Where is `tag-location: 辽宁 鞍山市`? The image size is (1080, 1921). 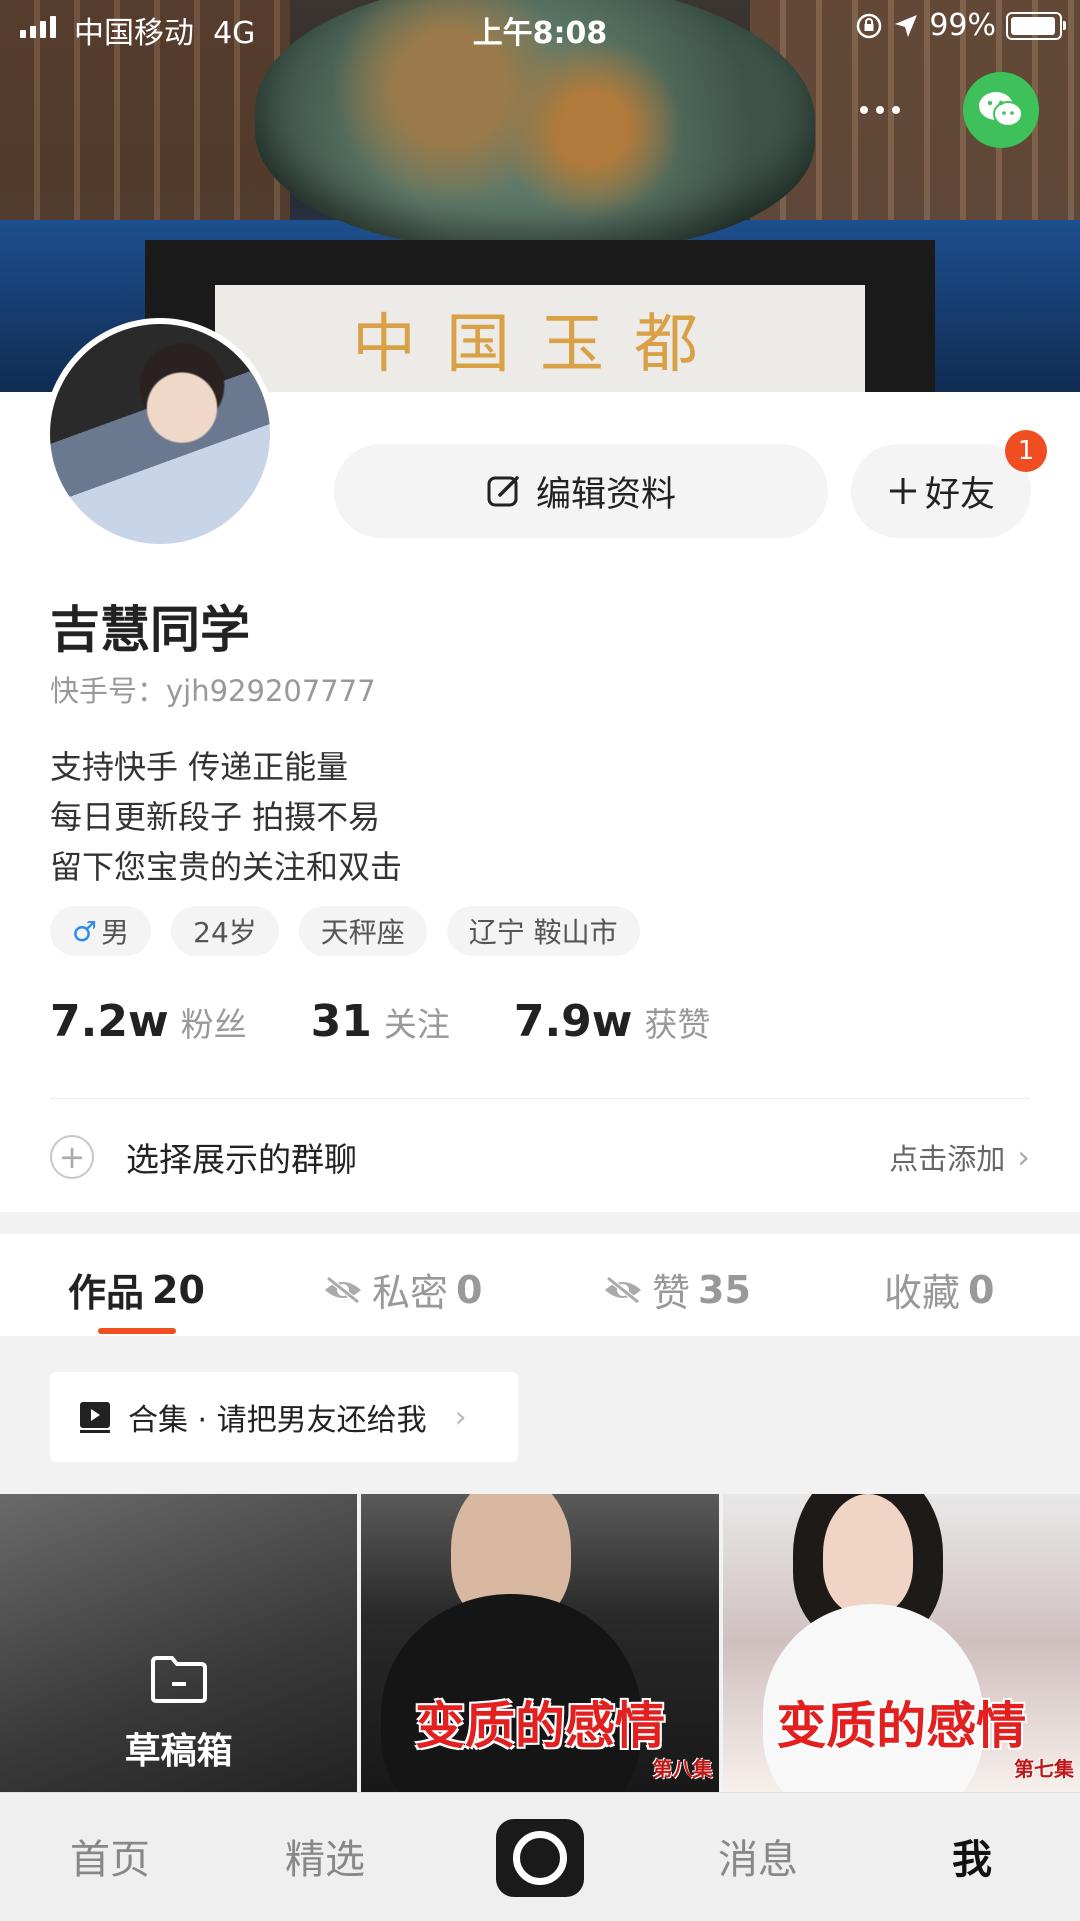
tag-location: 辽宁 鞍山市 is located at coordinates (543, 931).